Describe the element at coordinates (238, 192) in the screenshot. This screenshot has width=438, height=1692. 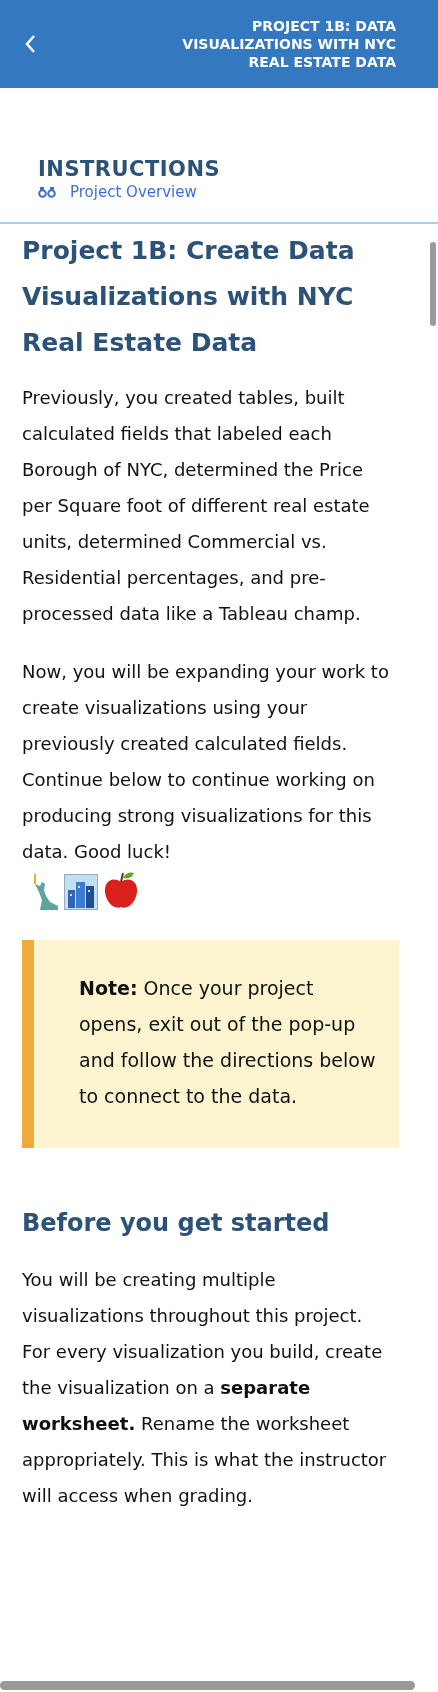
I see `overview-link: Project Overview` at that location.